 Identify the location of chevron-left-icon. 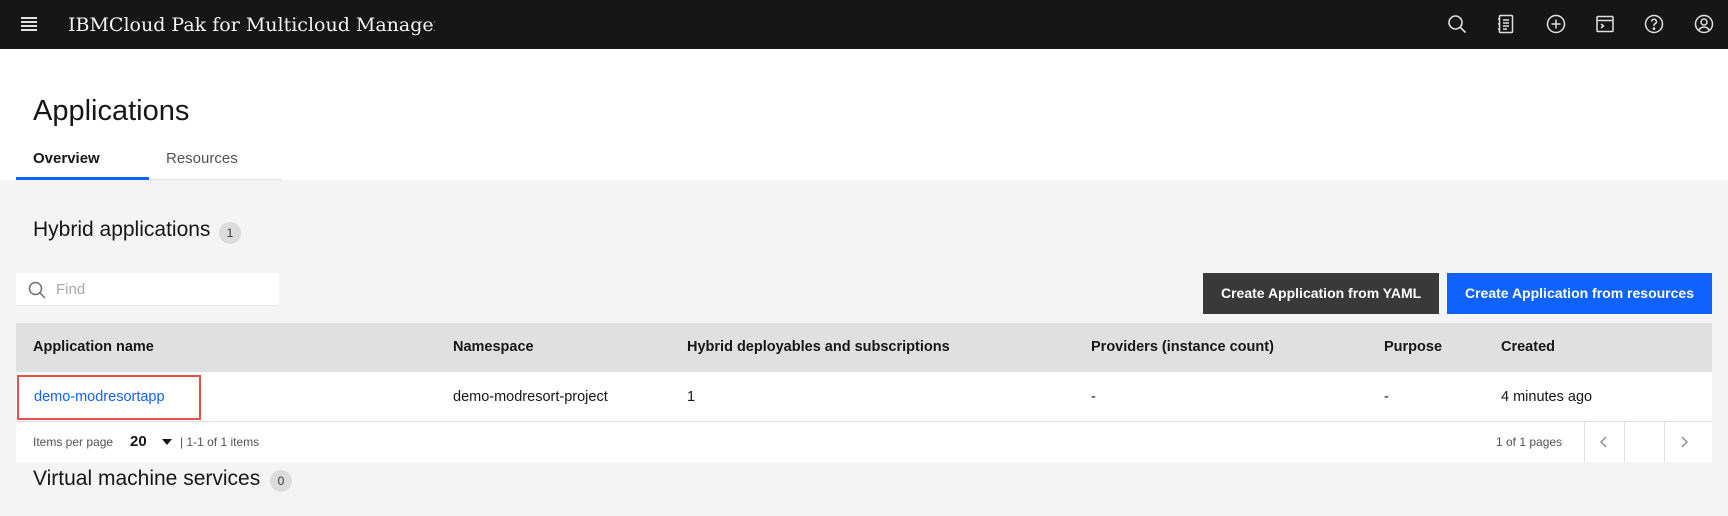
(1603, 442).